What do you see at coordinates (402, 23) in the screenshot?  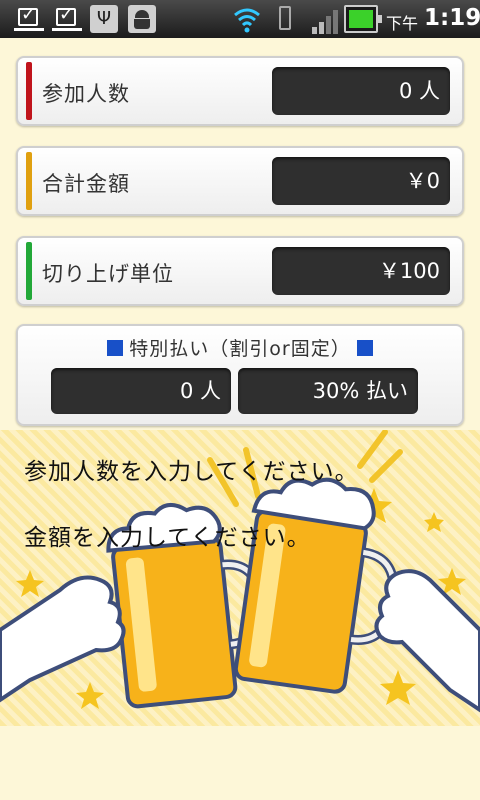 I see `clock-ampm: 下午` at bounding box center [402, 23].